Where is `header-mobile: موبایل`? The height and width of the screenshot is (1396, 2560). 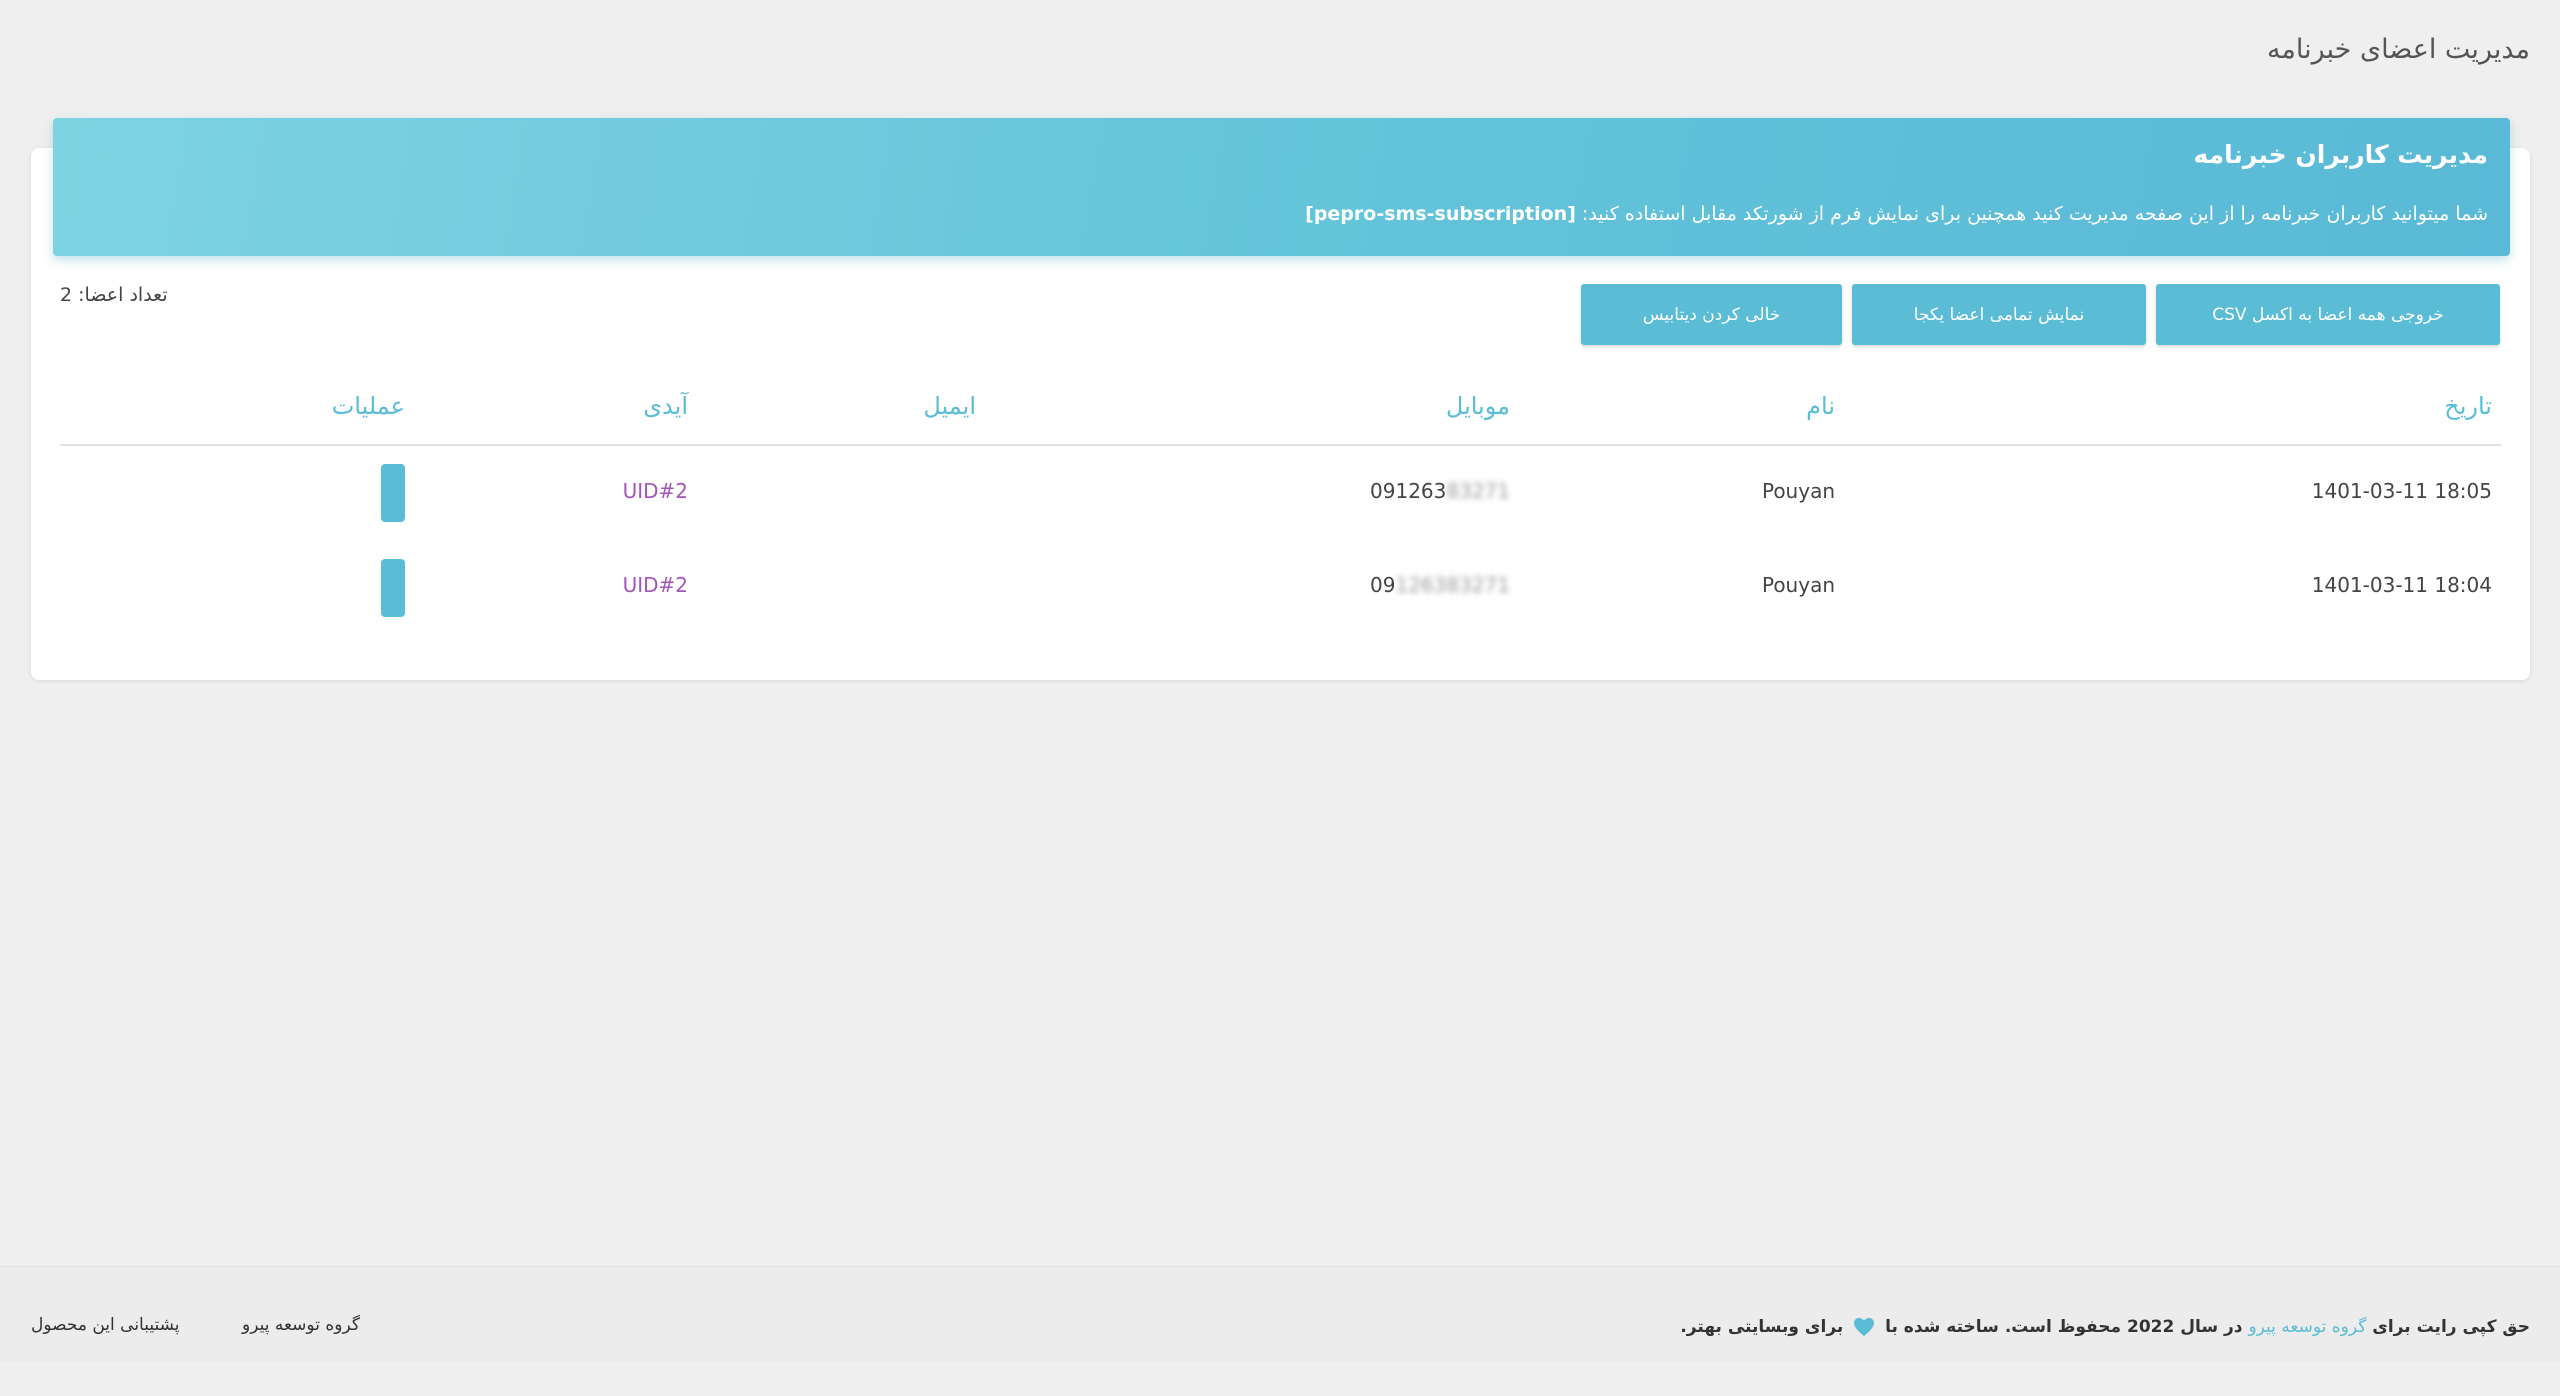 header-mobile: موبایل is located at coordinates (1478, 406).